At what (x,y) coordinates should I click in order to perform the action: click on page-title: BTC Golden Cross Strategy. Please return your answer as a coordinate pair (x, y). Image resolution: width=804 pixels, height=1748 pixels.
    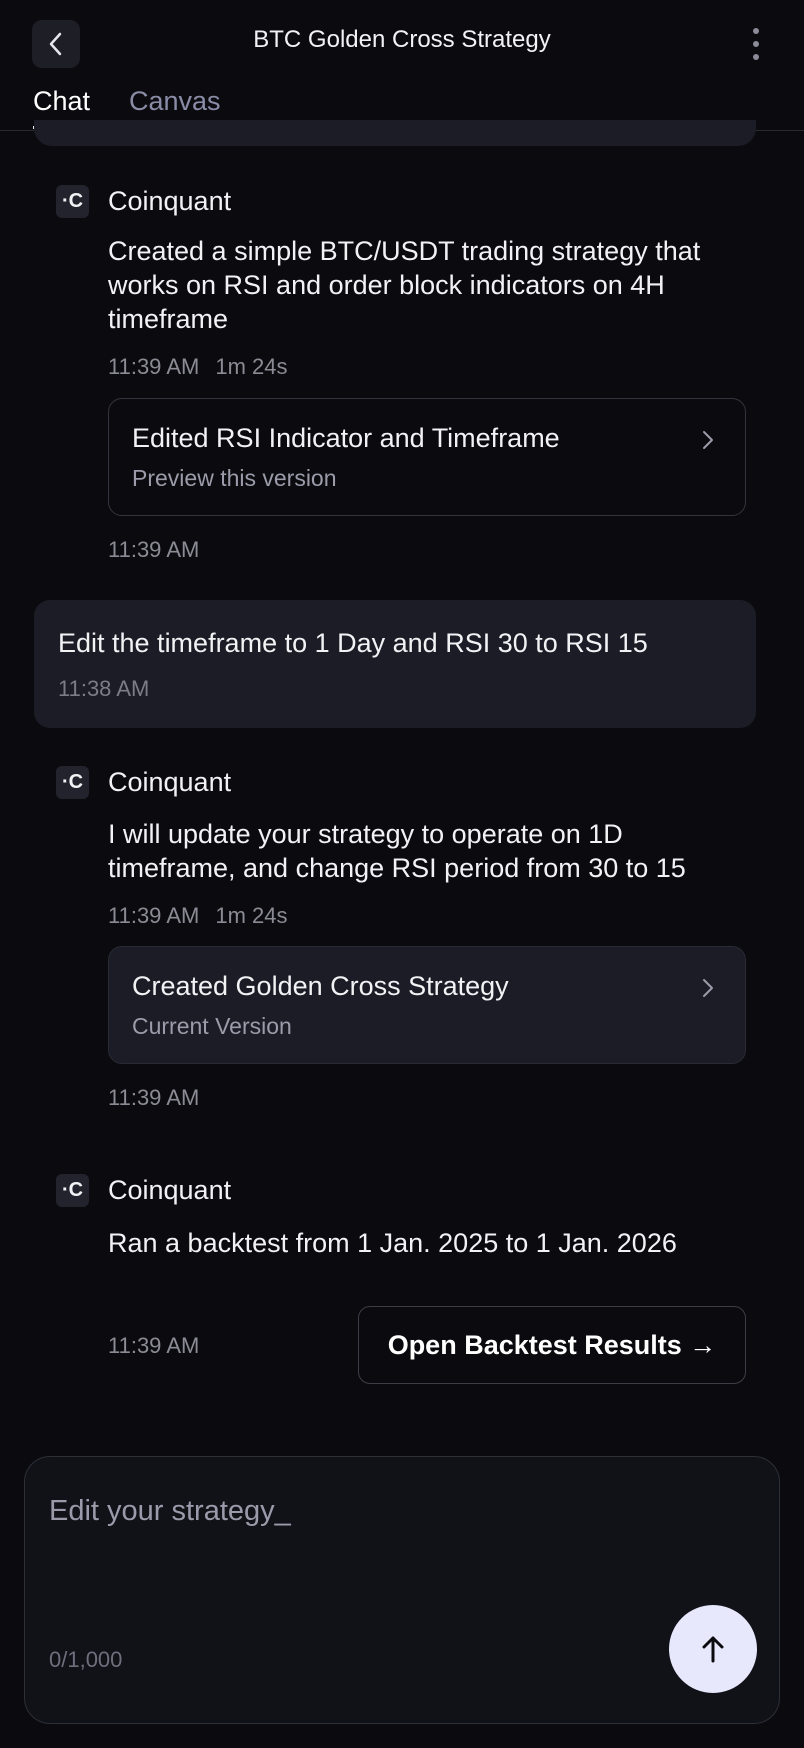
    Looking at the image, I should click on (402, 39).